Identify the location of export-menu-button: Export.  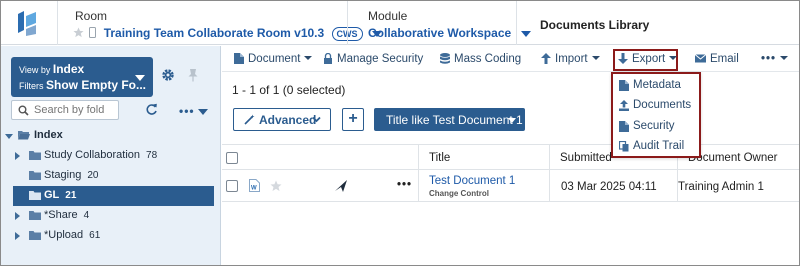
(648, 60).